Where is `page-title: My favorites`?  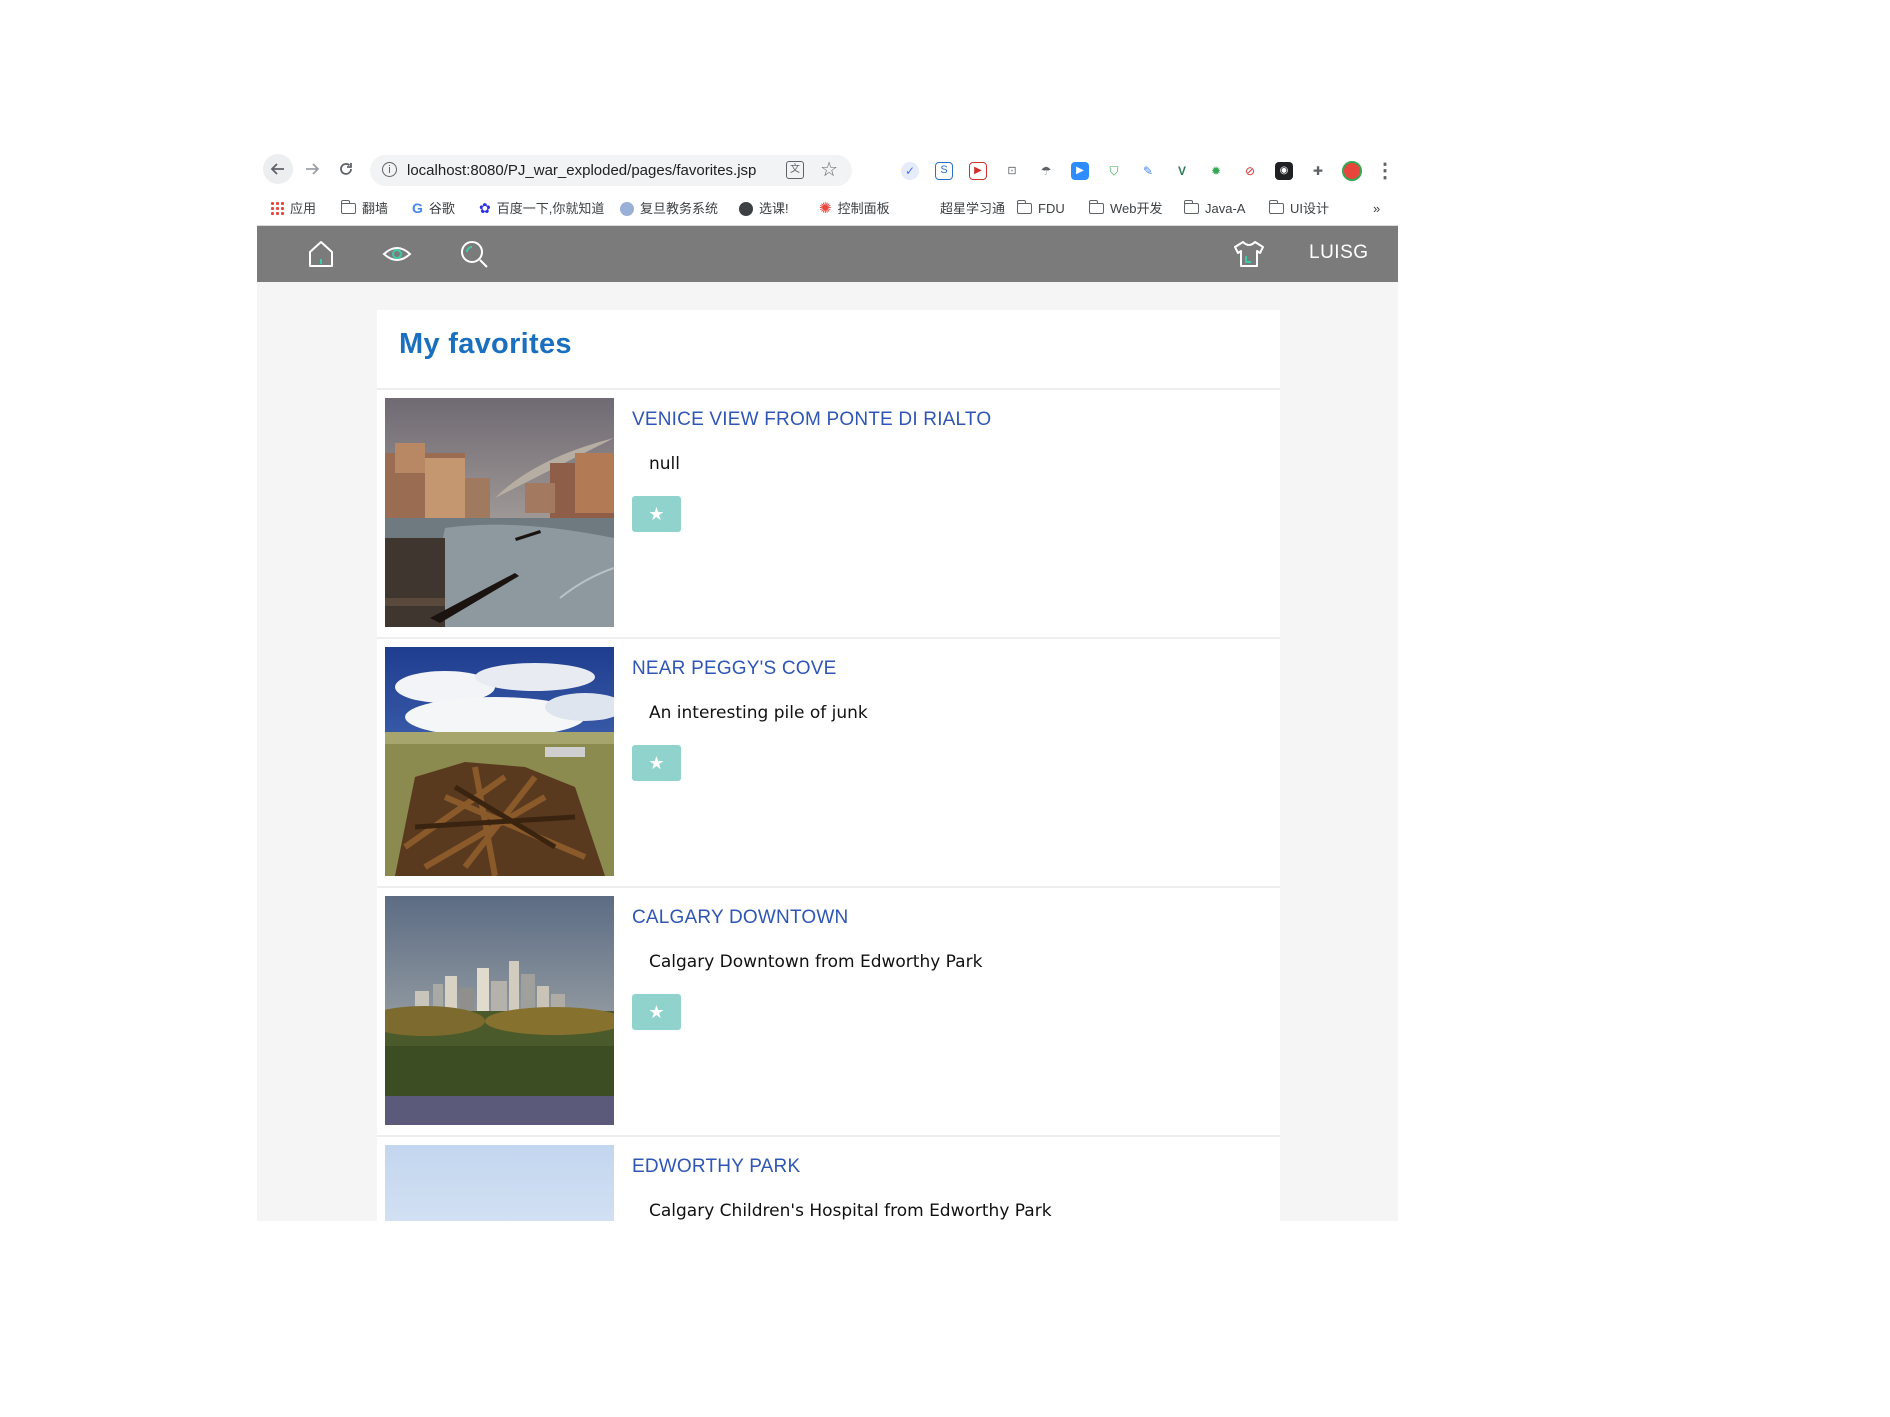
page-title: My favorites is located at coordinates (485, 344).